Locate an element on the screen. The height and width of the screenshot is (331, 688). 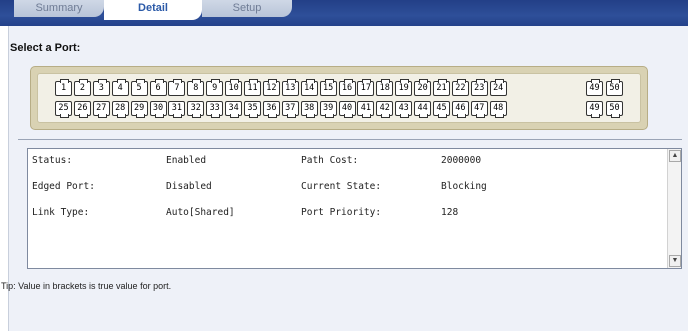
scroll-up-arrow-icon: ▲ is located at coordinates (675, 156).